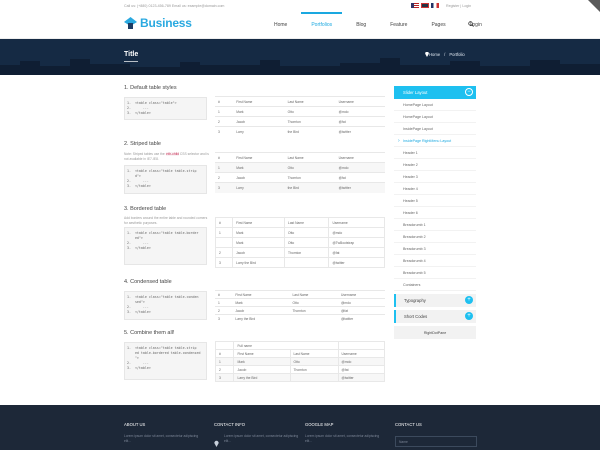  What do you see at coordinates (435, 225) in the screenshot?
I see `sidebar-item: Breadcrumb 1` at bounding box center [435, 225].